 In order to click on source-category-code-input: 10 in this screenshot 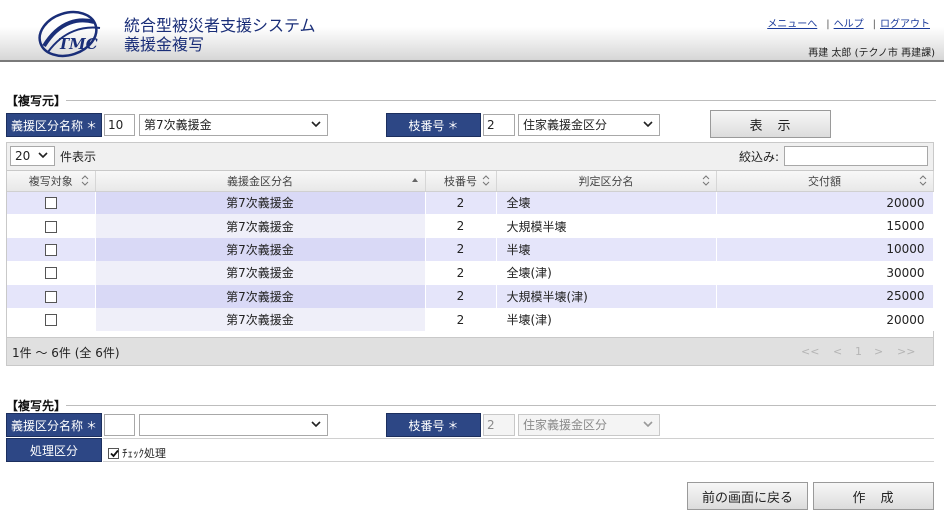, I will do `click(119, 125)`.